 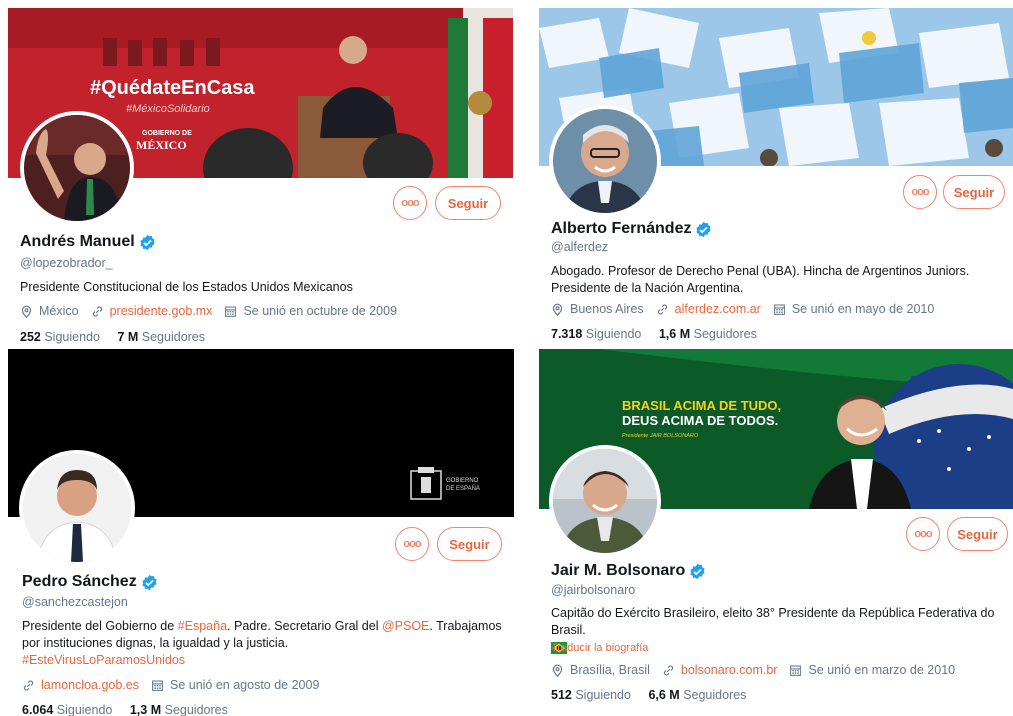 What do you see at coordinates (90, 685) in the screenshot?
I see `website-link: lamoncloa.gob.es` at bounding box center [90, 685].